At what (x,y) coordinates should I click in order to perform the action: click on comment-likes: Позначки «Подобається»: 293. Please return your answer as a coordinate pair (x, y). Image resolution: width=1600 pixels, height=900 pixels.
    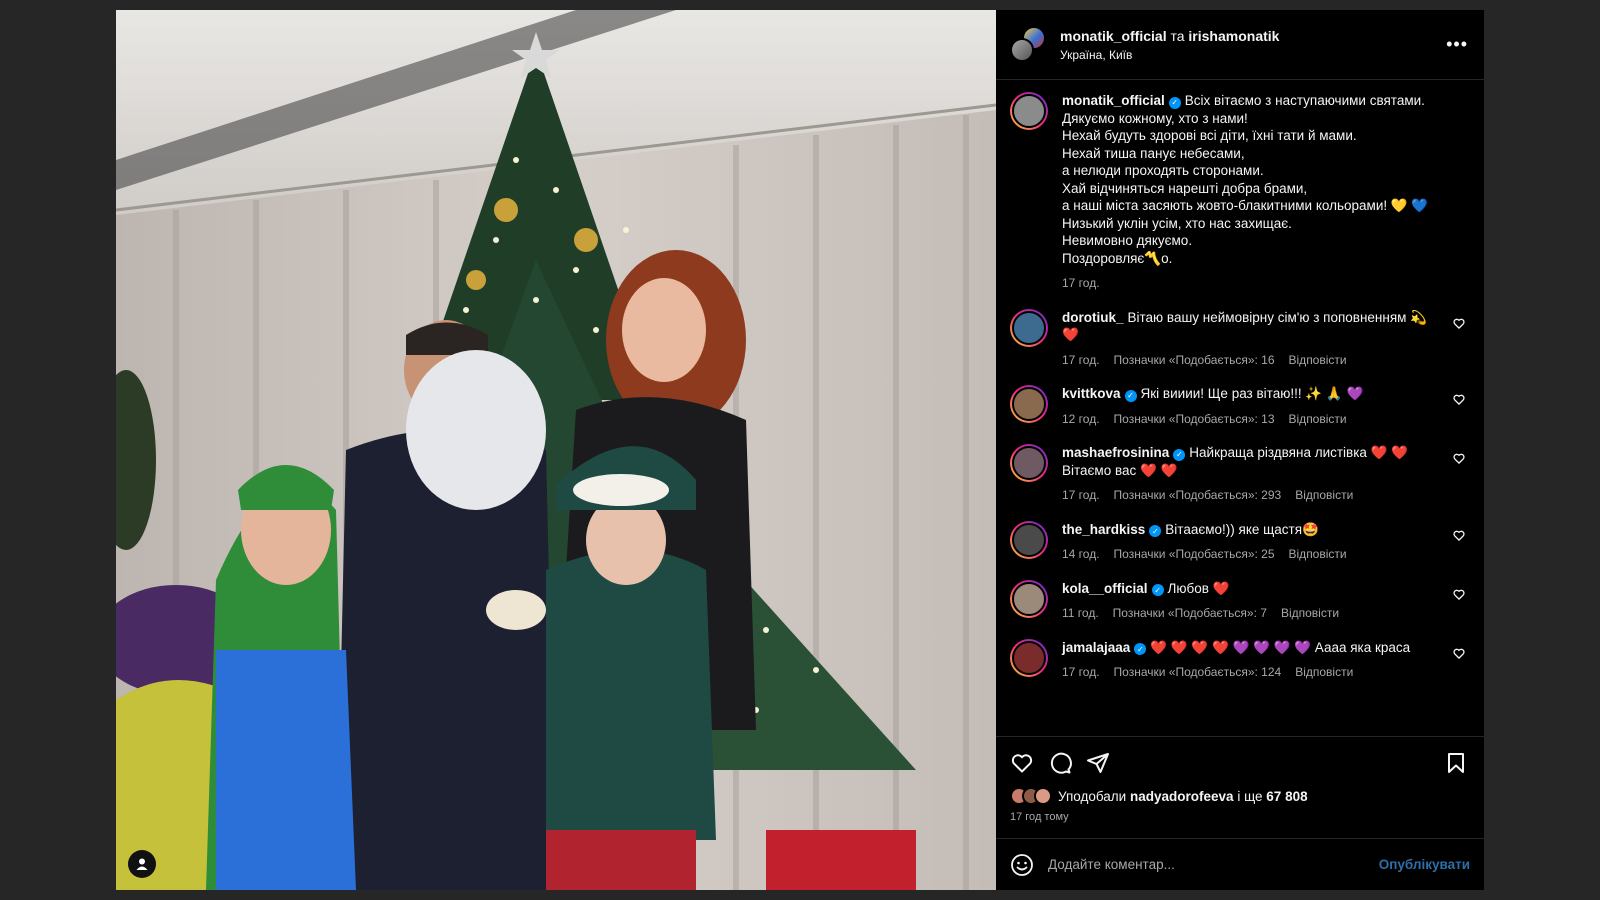
    Looking at the image, I should click on (1198, 496).